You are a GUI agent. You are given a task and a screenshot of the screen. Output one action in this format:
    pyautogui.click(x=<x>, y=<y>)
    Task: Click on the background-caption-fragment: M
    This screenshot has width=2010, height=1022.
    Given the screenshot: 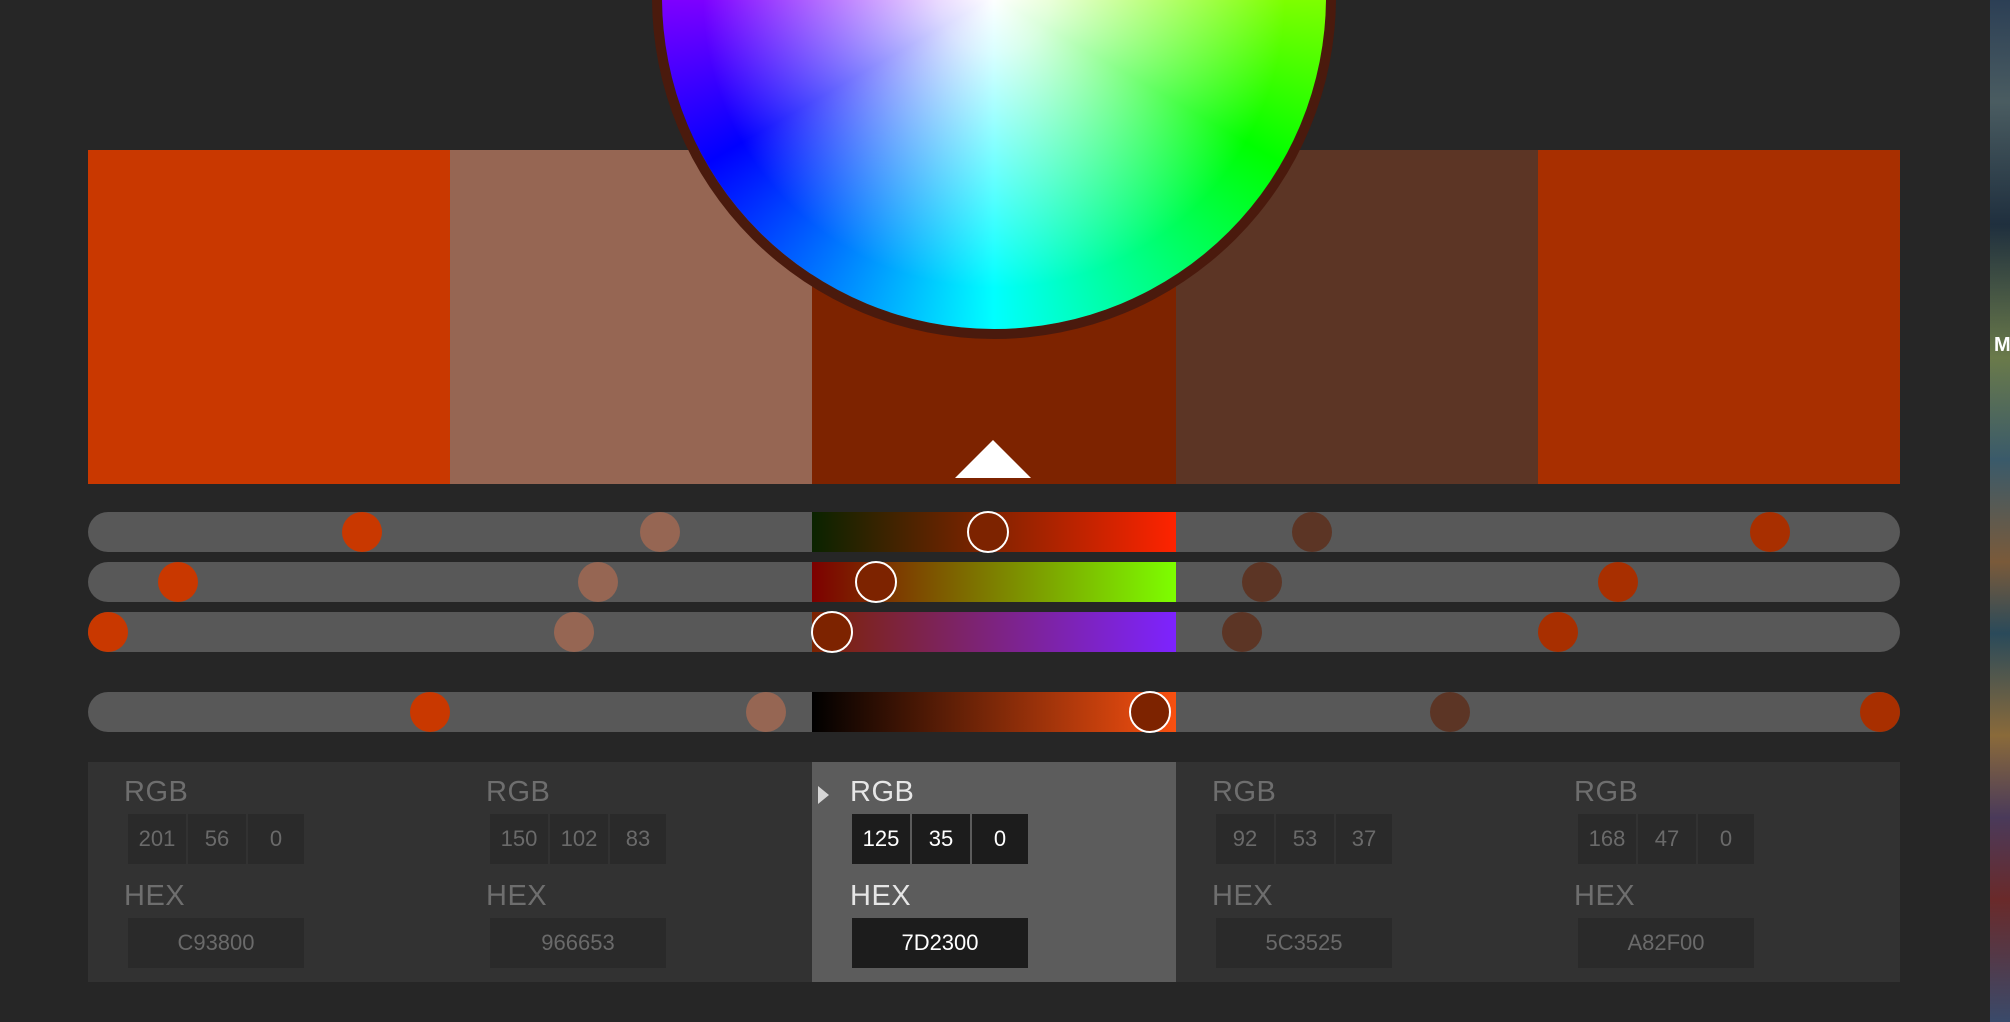 What is the action you would take?
    pyautogui.click(x=2002, y=345)
    